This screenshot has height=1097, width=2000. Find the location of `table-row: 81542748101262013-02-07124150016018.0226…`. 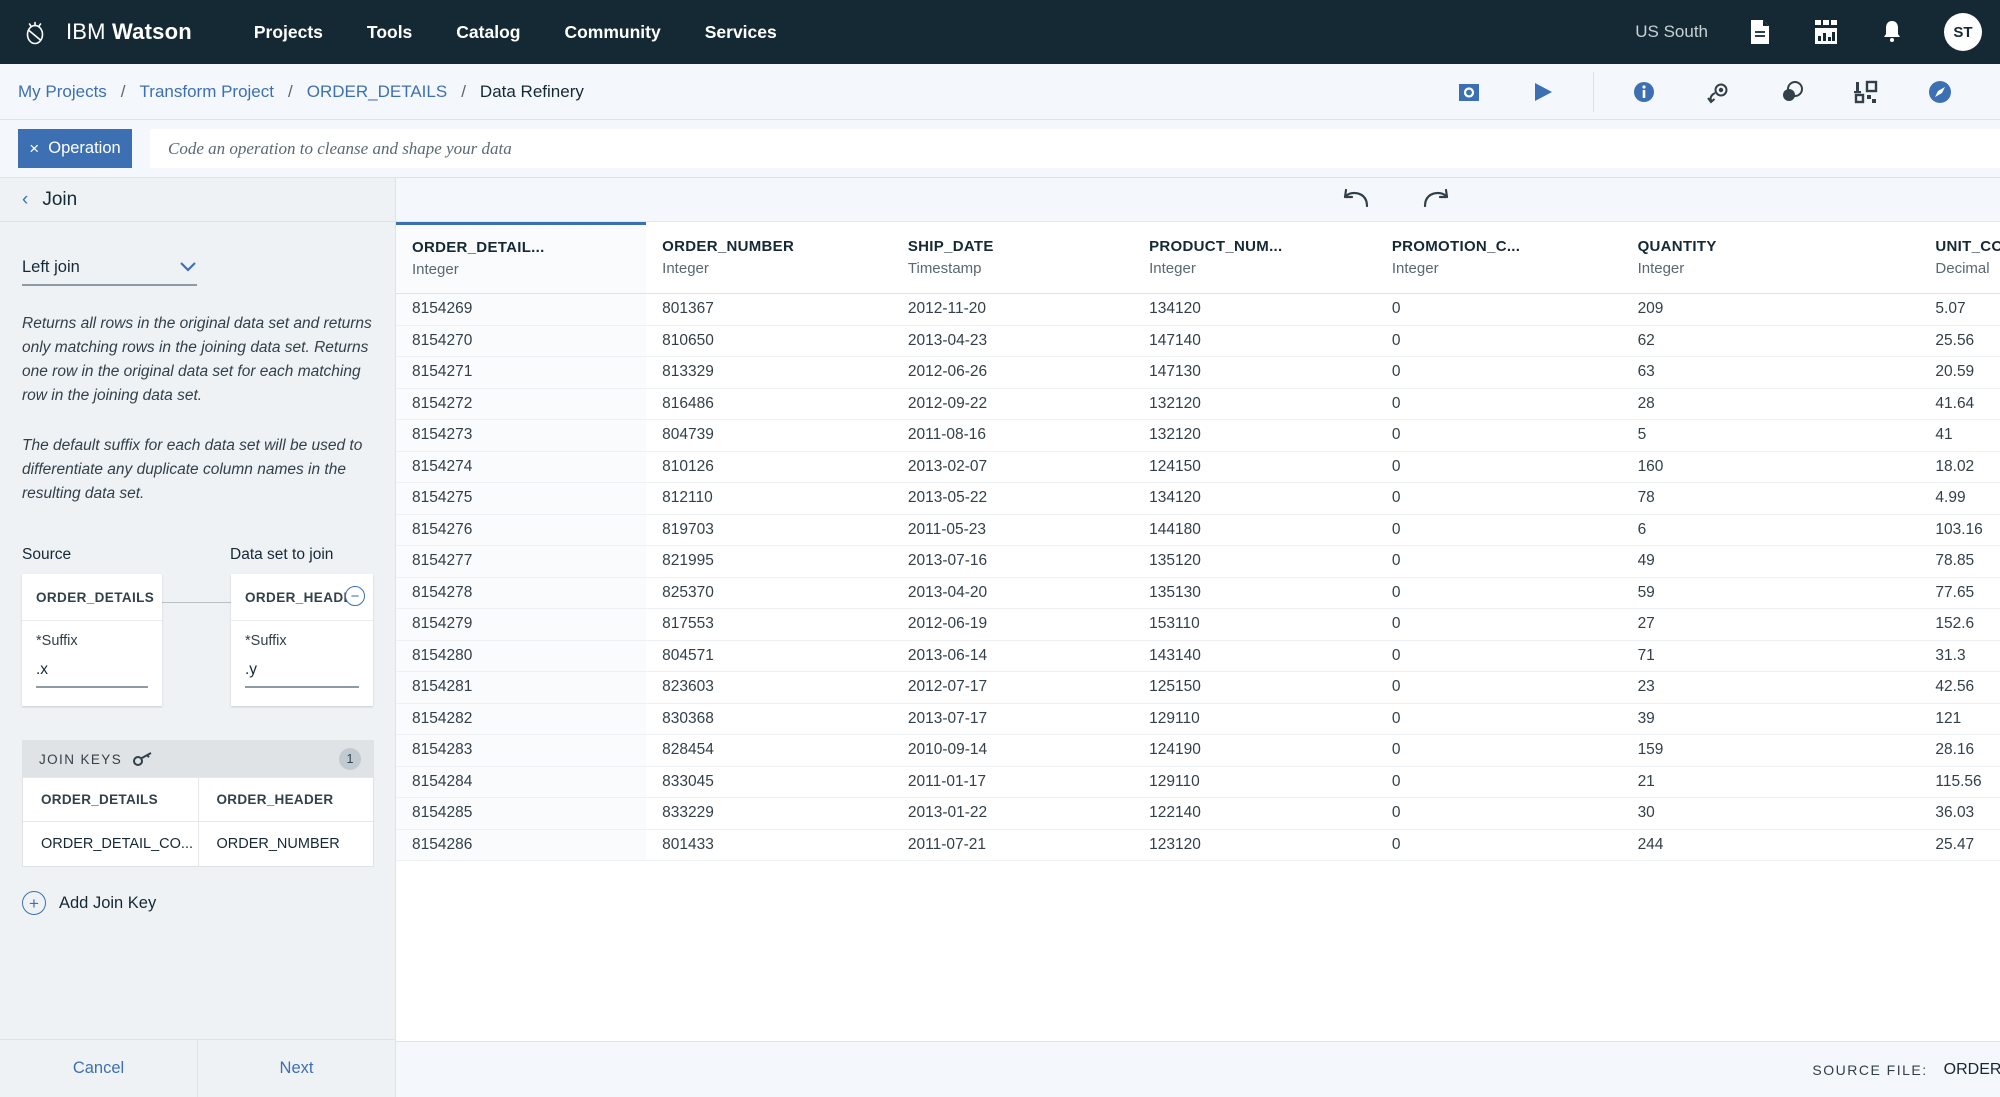

table-row: 81542748101262013-02-07124150016018.0226… is located at coordinates (1198, 467).